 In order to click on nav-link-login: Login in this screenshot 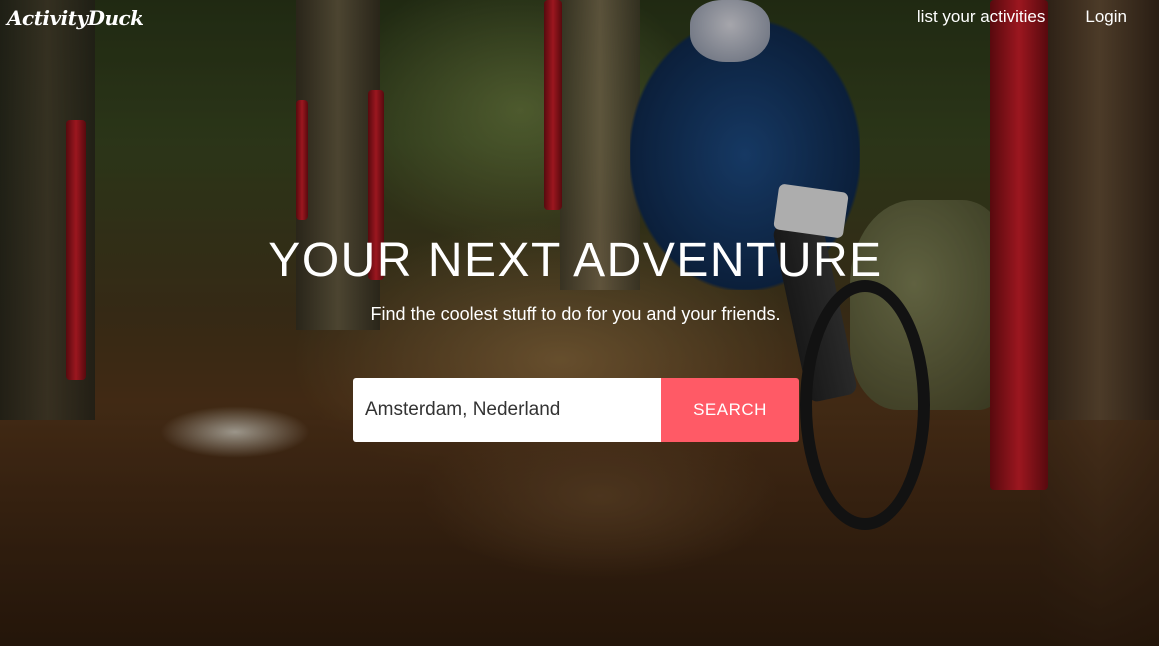, I will do `click(1106, 17)`.